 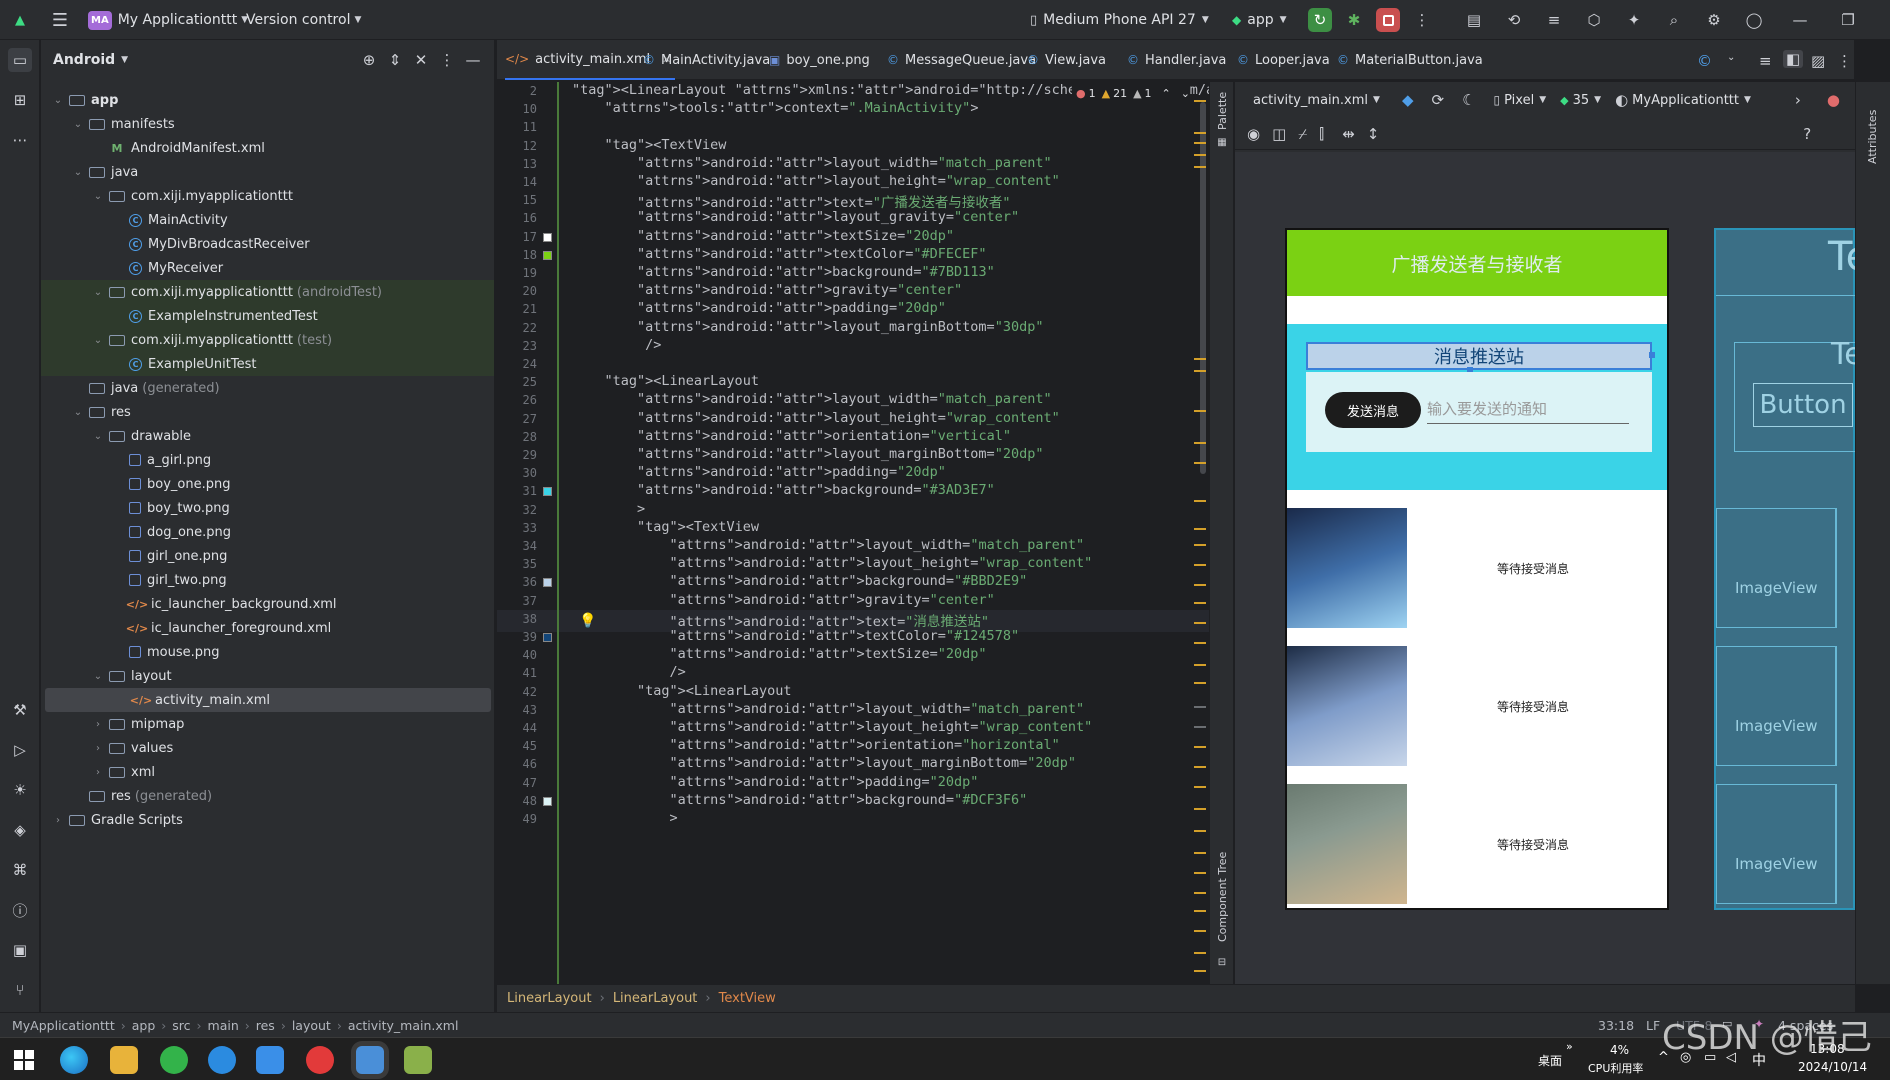 I want to click on editor-tab: © MaterialButton.java, so click(x=1410, y=60).